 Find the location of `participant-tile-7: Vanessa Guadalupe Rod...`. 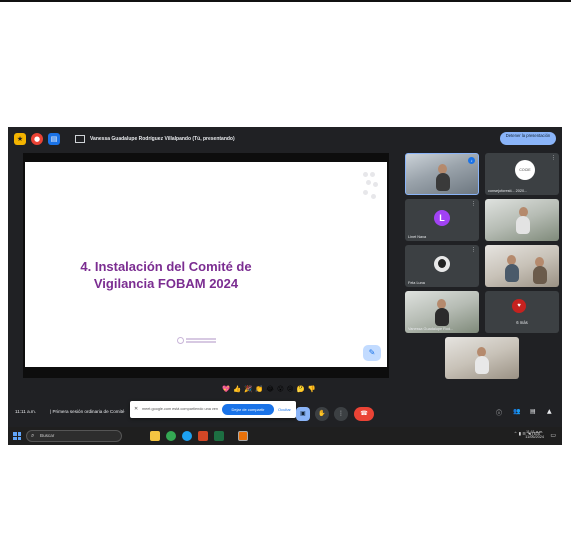

participant-tile-7: Vanessa Guadalupe Rod... is located at coordinates (442, 312).